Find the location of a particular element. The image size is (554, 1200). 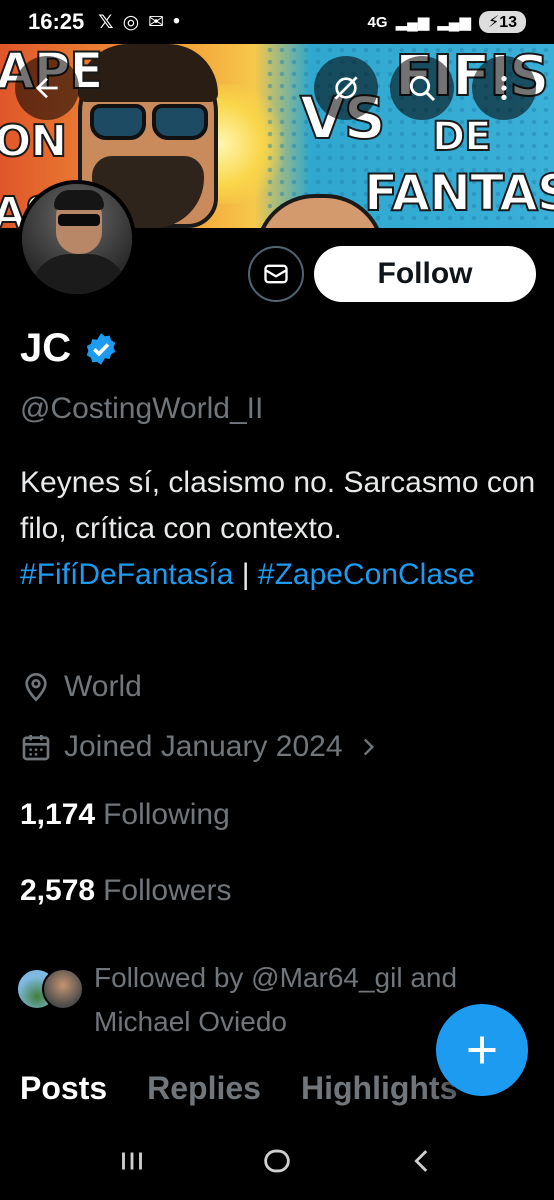

message-button is located at coordinates (276, 274).